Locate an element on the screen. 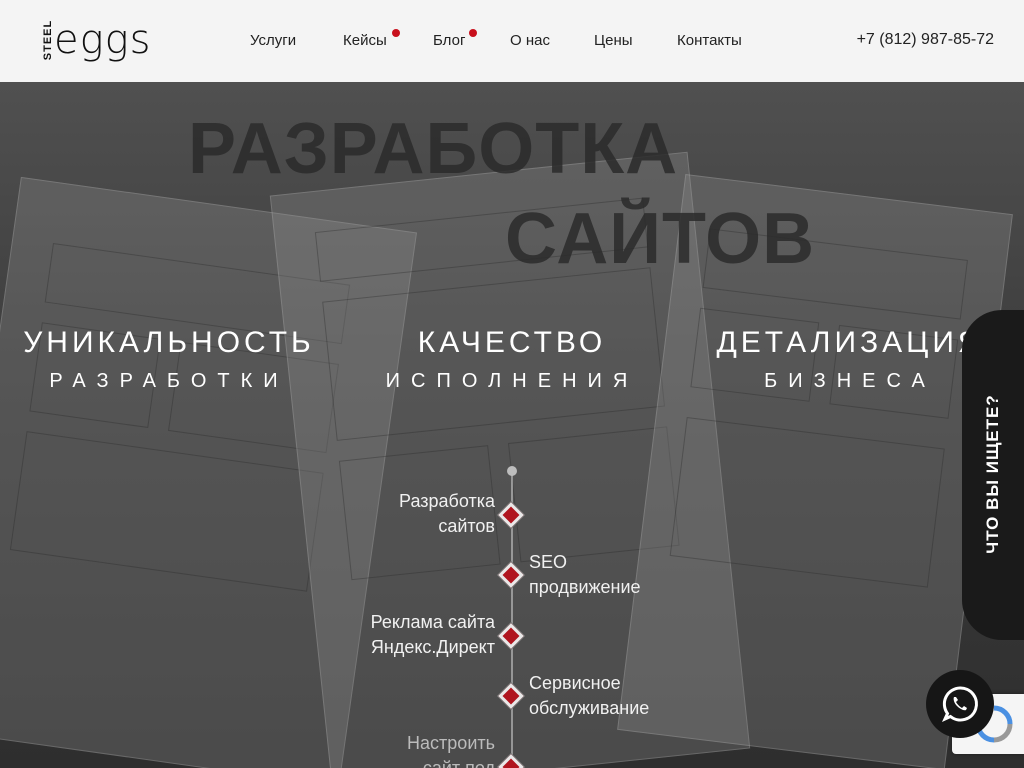  feature-subheading: РАЗРАБОТКИ is located at coordinates (169, 381).